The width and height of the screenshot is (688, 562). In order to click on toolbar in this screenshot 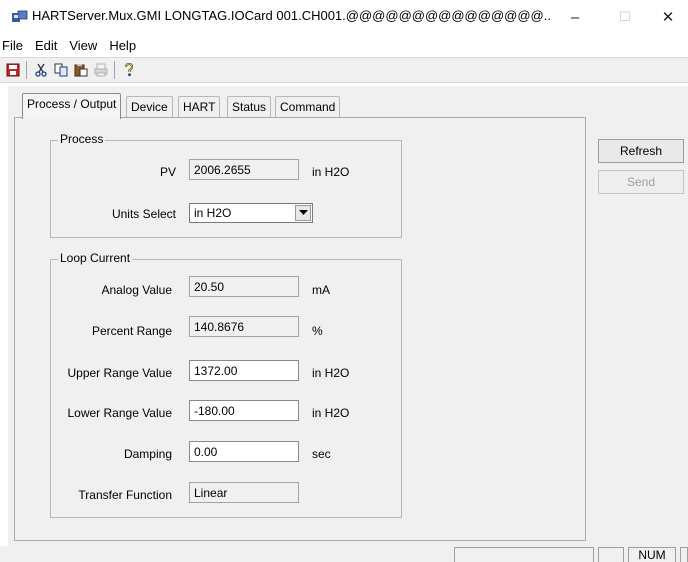, I will do `click(344, 70)`.